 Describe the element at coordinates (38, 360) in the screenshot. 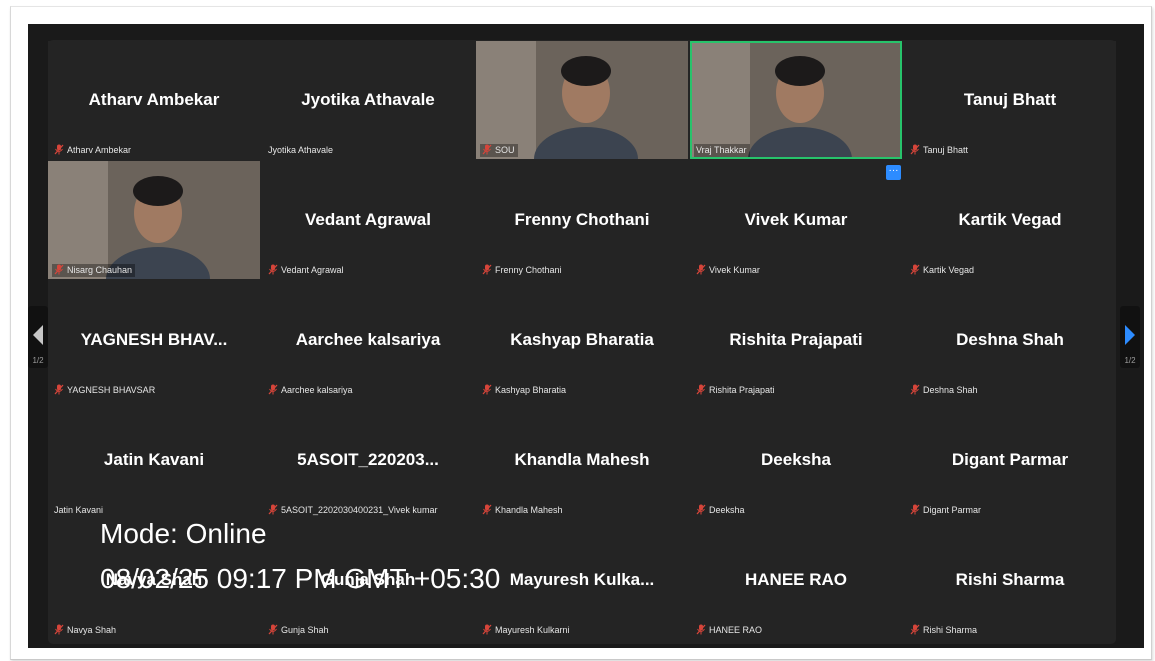

I see `page-indicator-left: 1/2` at that location.